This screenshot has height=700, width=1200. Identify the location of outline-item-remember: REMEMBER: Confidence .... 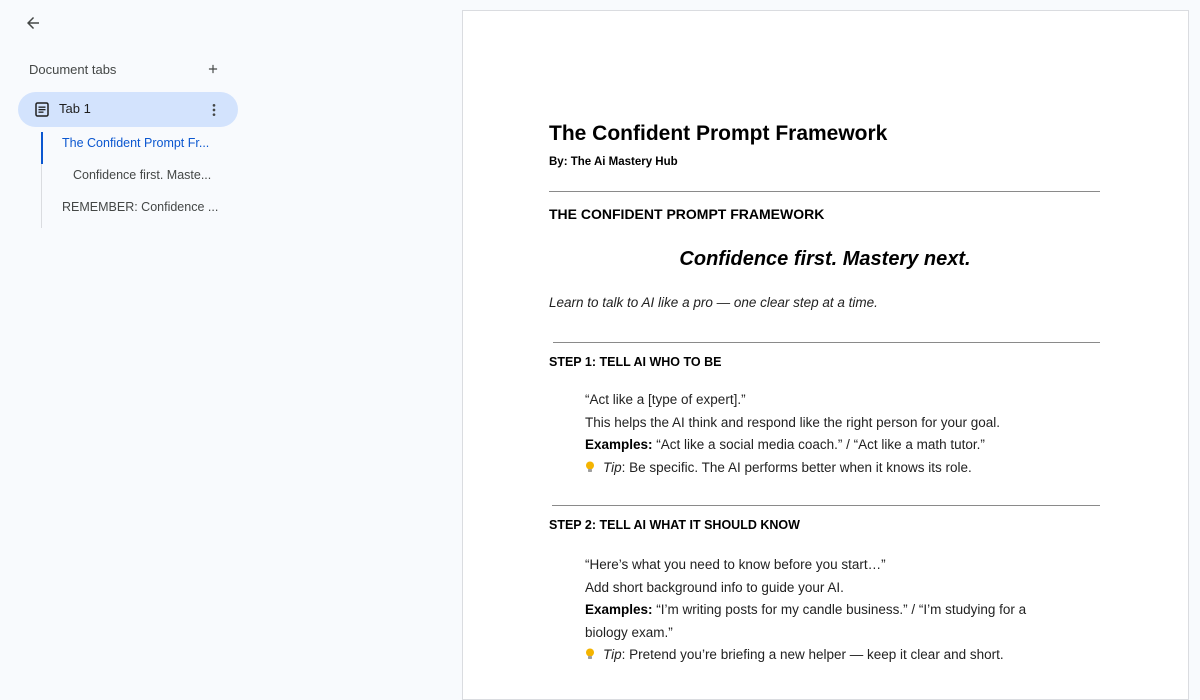
(133, 212).